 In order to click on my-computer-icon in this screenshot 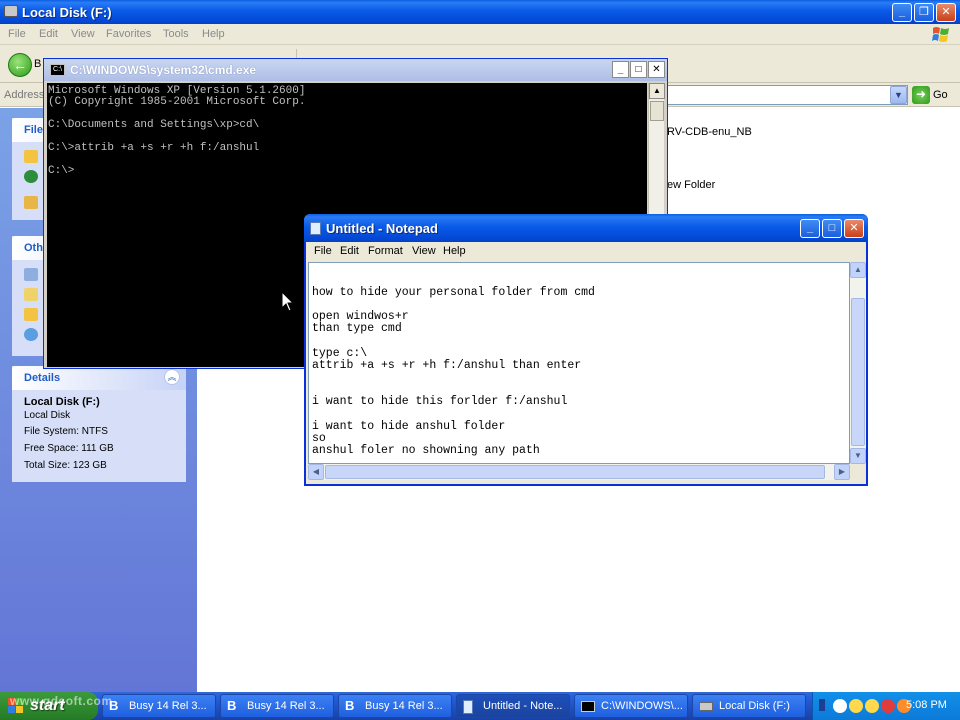, I will do `click(31, 274)`.